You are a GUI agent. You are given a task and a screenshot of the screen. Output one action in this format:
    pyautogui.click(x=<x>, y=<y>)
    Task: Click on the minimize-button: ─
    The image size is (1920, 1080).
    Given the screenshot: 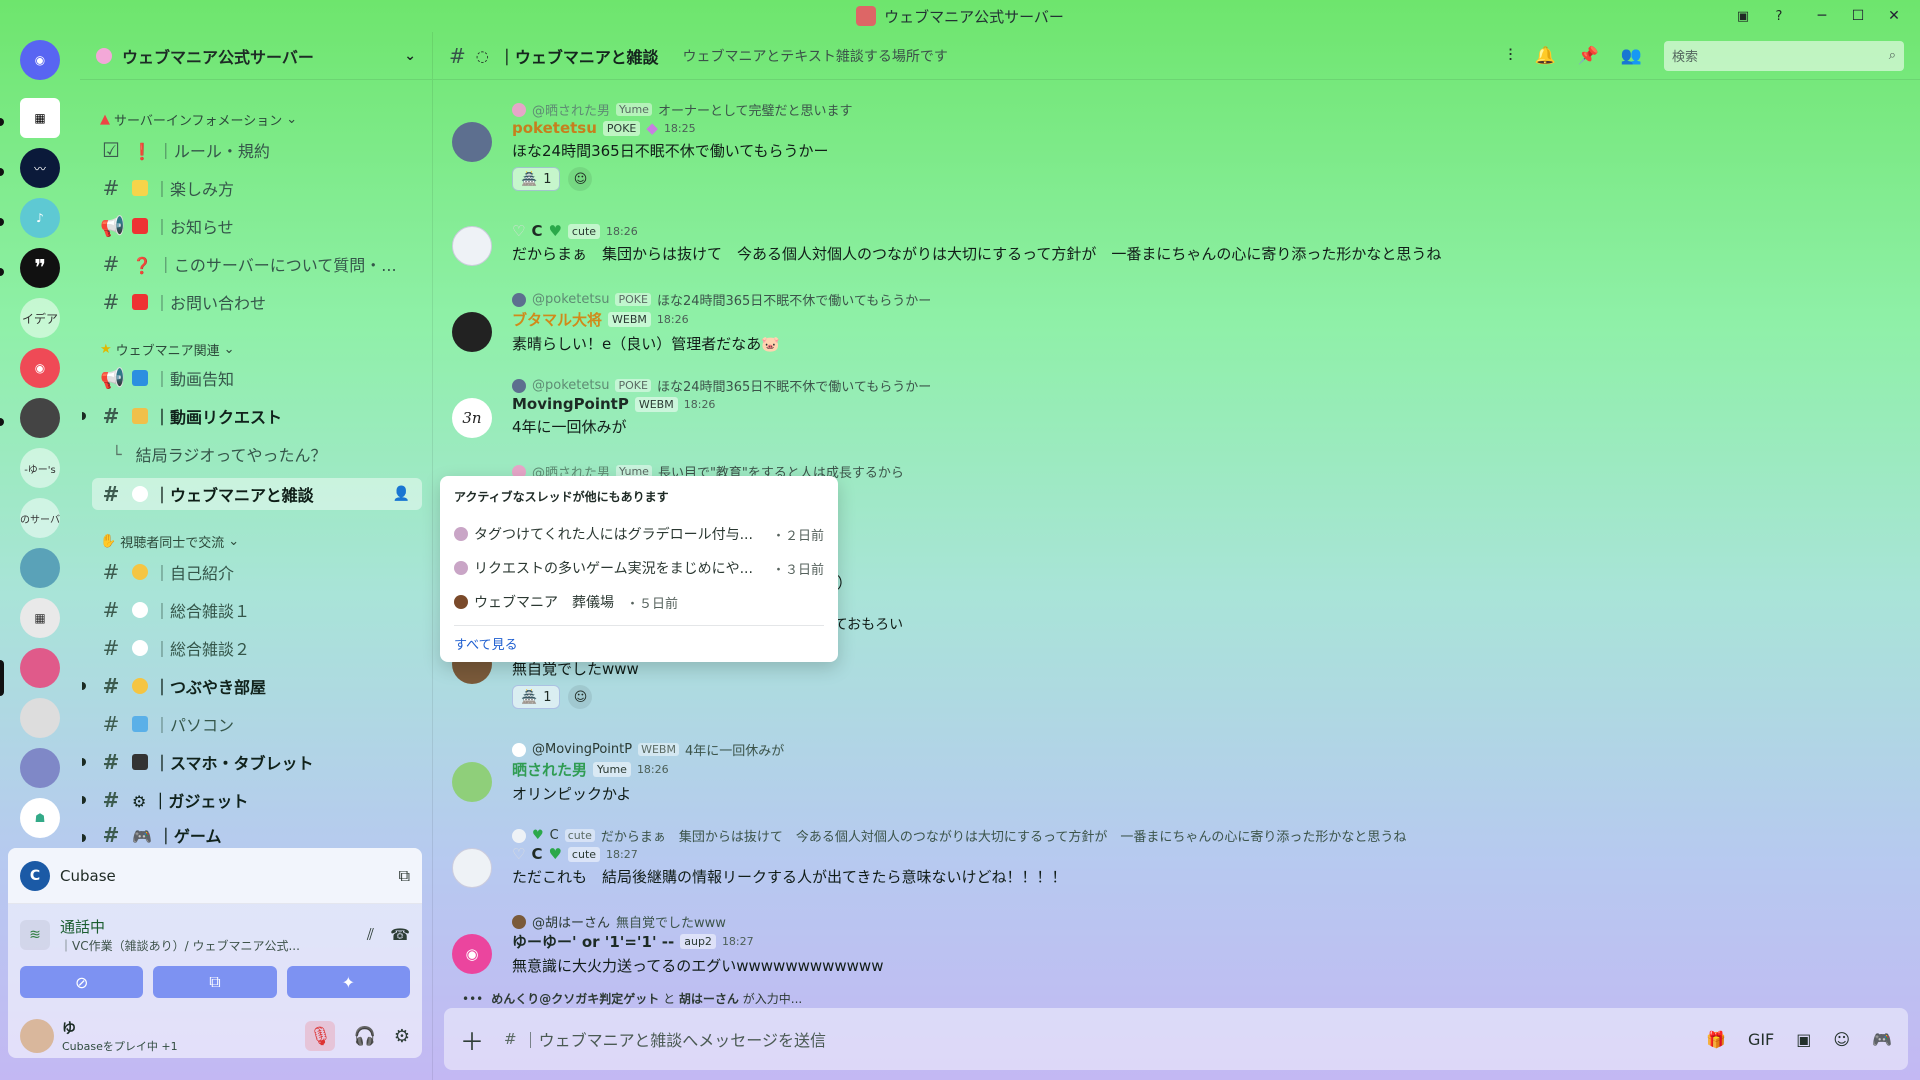 What is the action you would take?
    pyautogui.click(x=1822, y=16)
    